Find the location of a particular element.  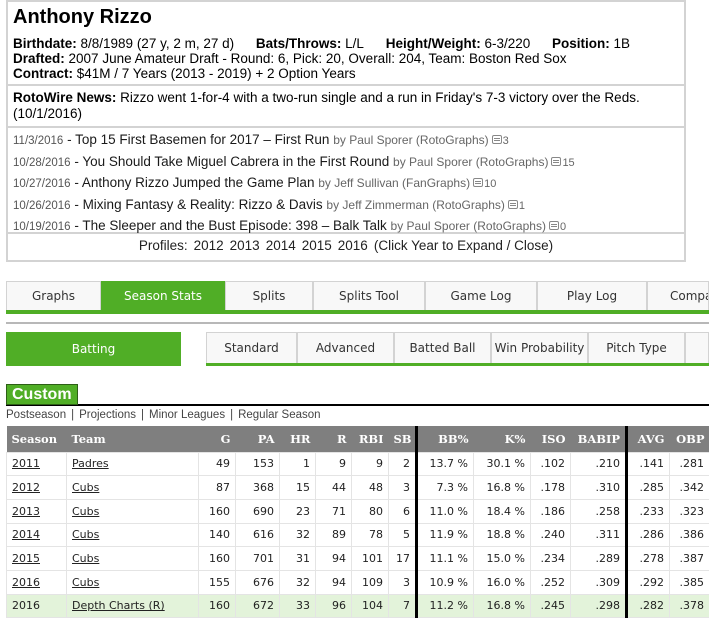

cell-value: 7.3 % is located at coordinates (452, 488).